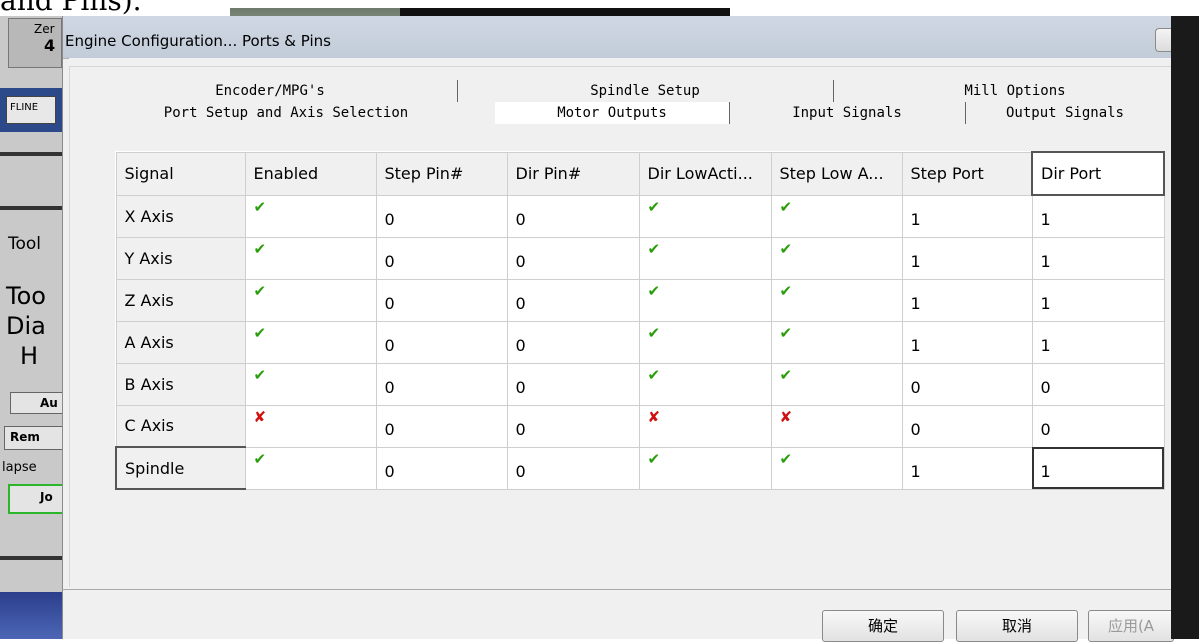 The height and width of the screenshot is (642, 1199). Describe the element at coordinates (441, 173) in the screenshot. I see `column-header: Step Pin#` at that location.